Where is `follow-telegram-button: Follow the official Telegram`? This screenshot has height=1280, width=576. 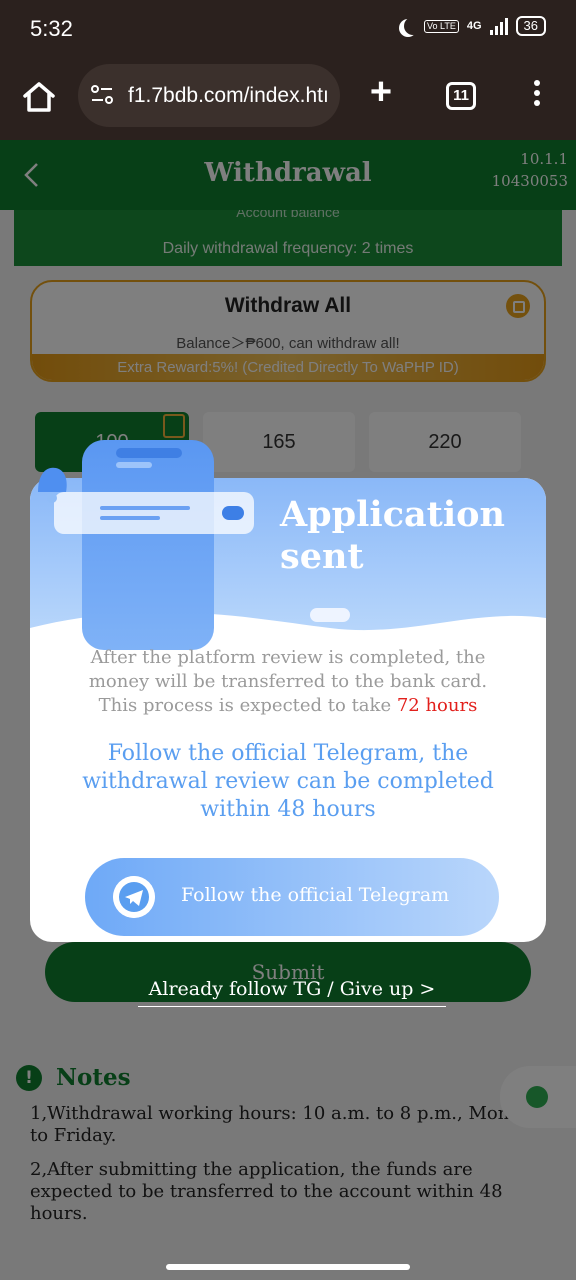 follow-telegram-button: Follow the official Telegram is located at coordinates (292, 897).